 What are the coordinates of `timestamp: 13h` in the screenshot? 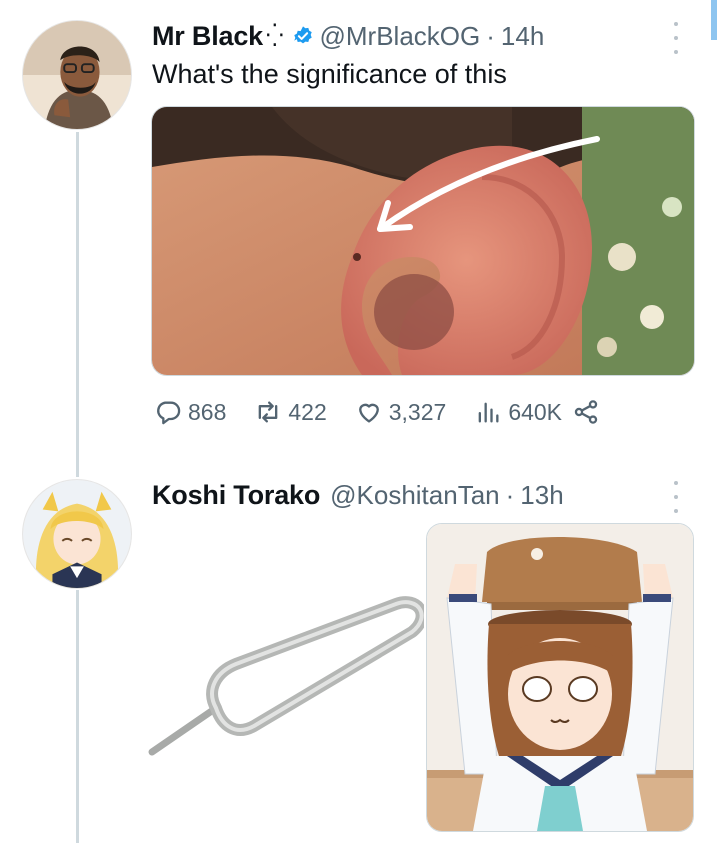 It's located at (541, 495).